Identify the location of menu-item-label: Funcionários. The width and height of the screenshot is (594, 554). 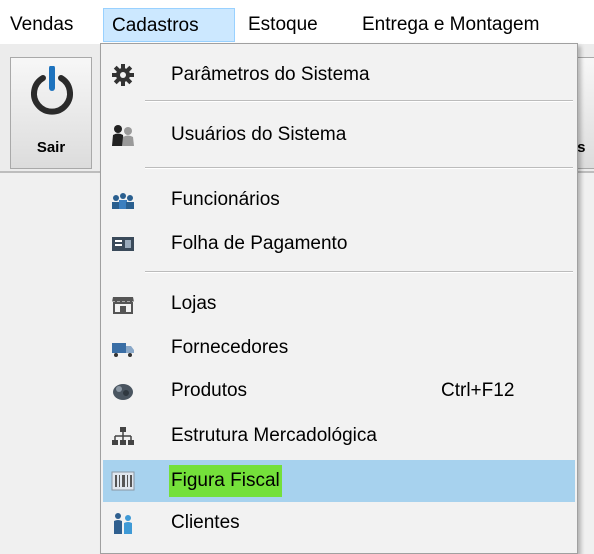
(225, 199).